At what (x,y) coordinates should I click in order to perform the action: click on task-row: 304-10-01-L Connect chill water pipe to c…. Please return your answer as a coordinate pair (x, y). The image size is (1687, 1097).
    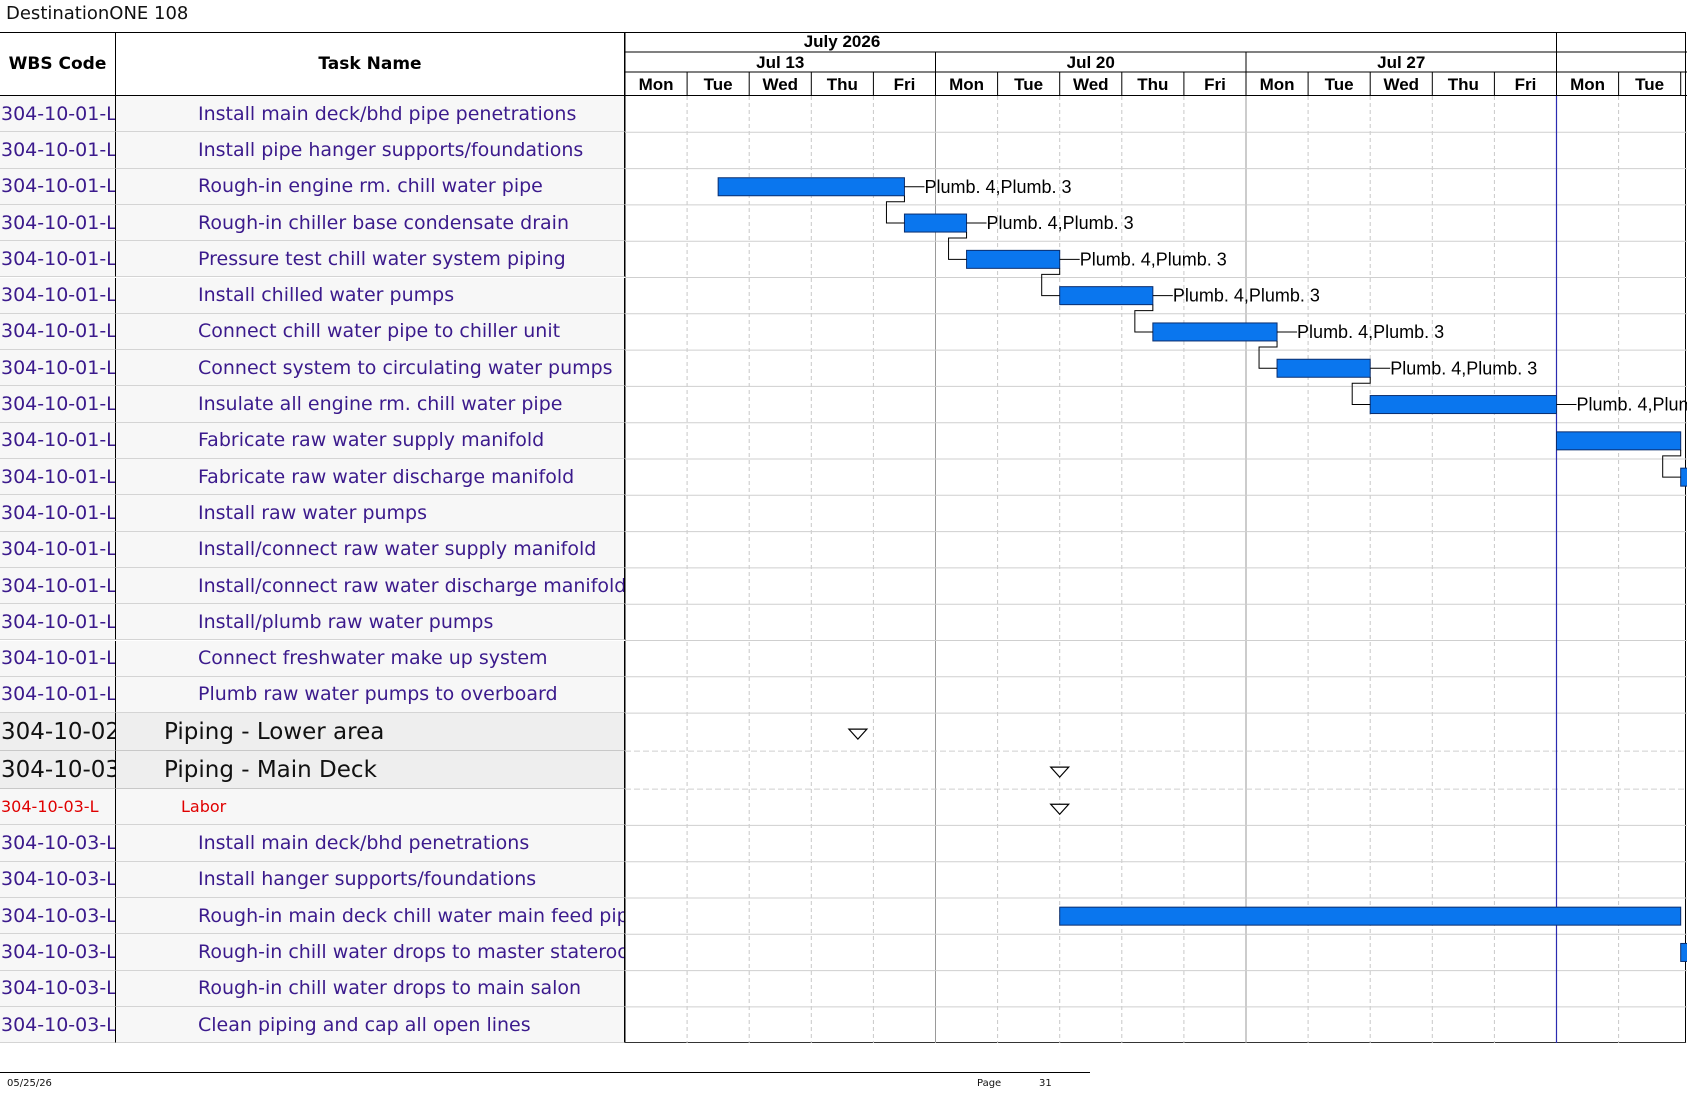
    Looking at the image, I should click on (312, 332).